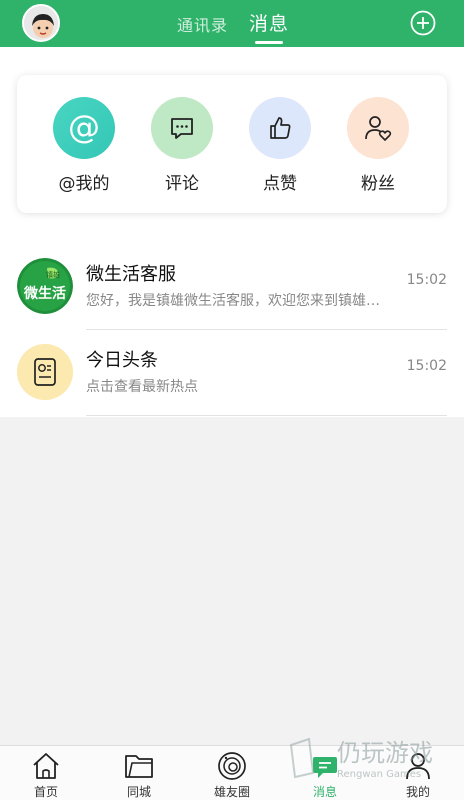 The height and width of the screenshot is (800, 464). Describe the element at coordinates (378, 128) in the screenshot. I see `fans-icon` at that location.